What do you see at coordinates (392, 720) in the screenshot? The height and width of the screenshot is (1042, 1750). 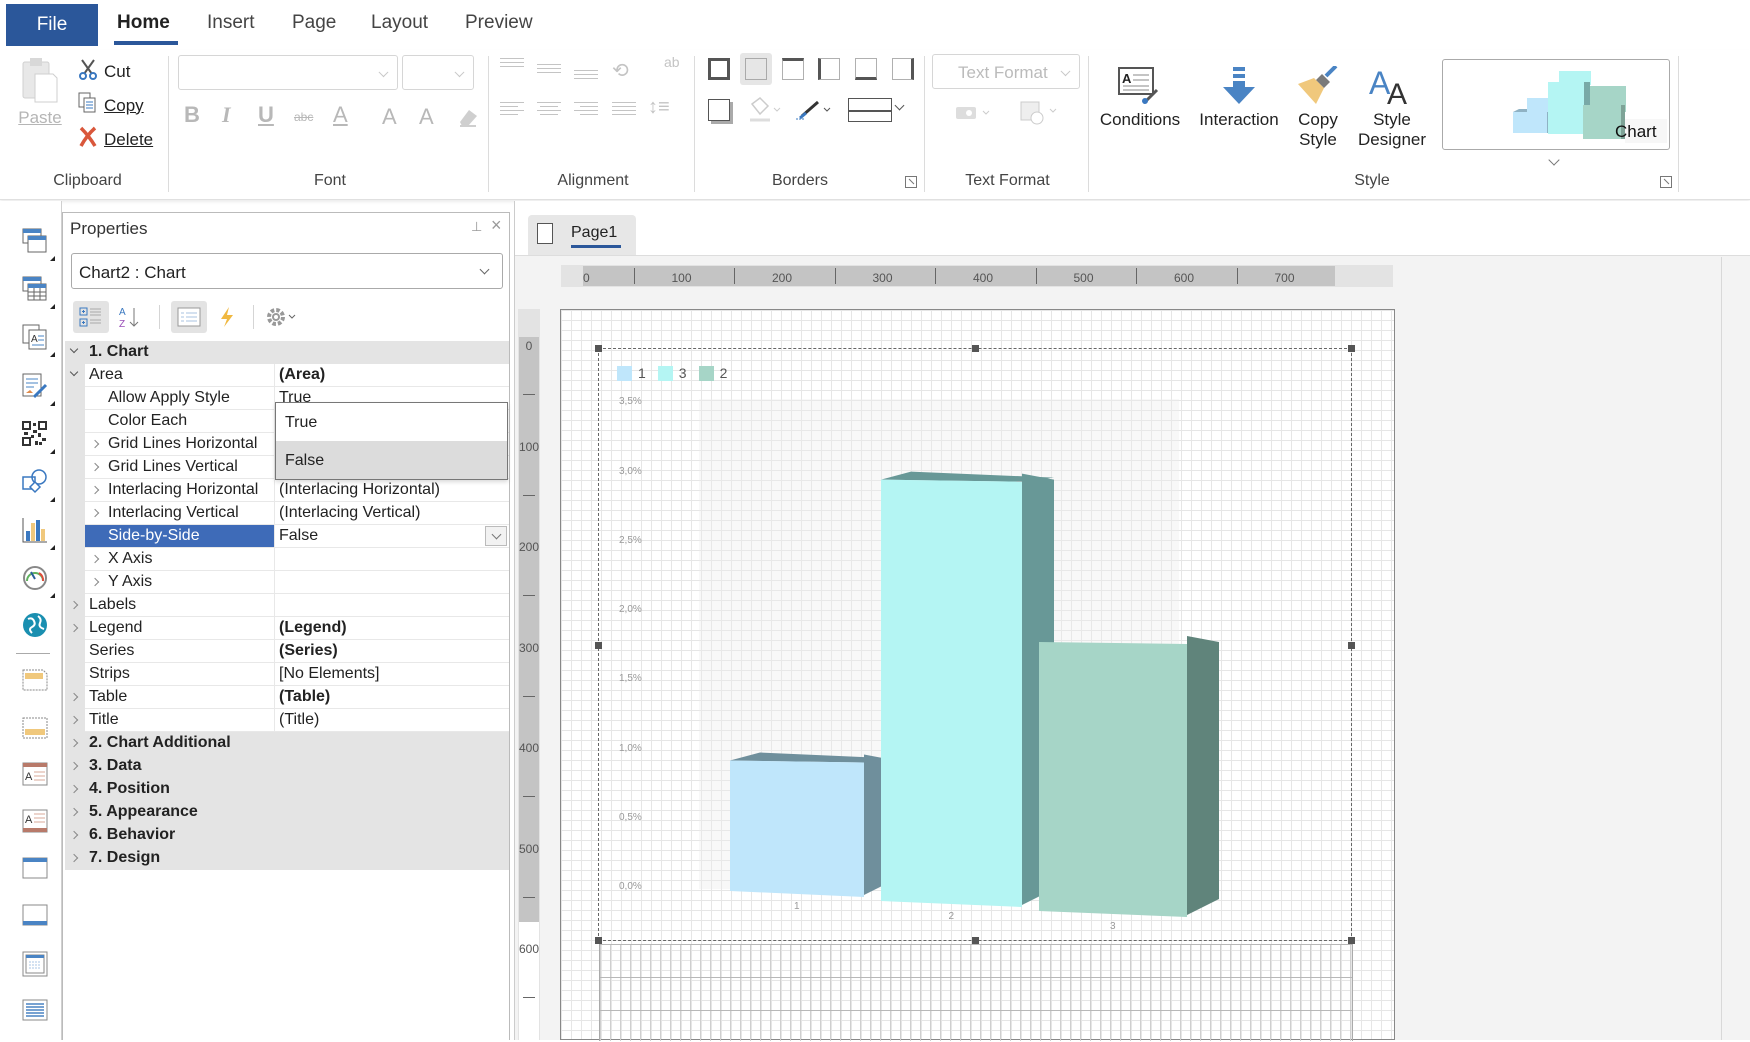 I see `property-value: (Title)` at bounding box center [392, 720].